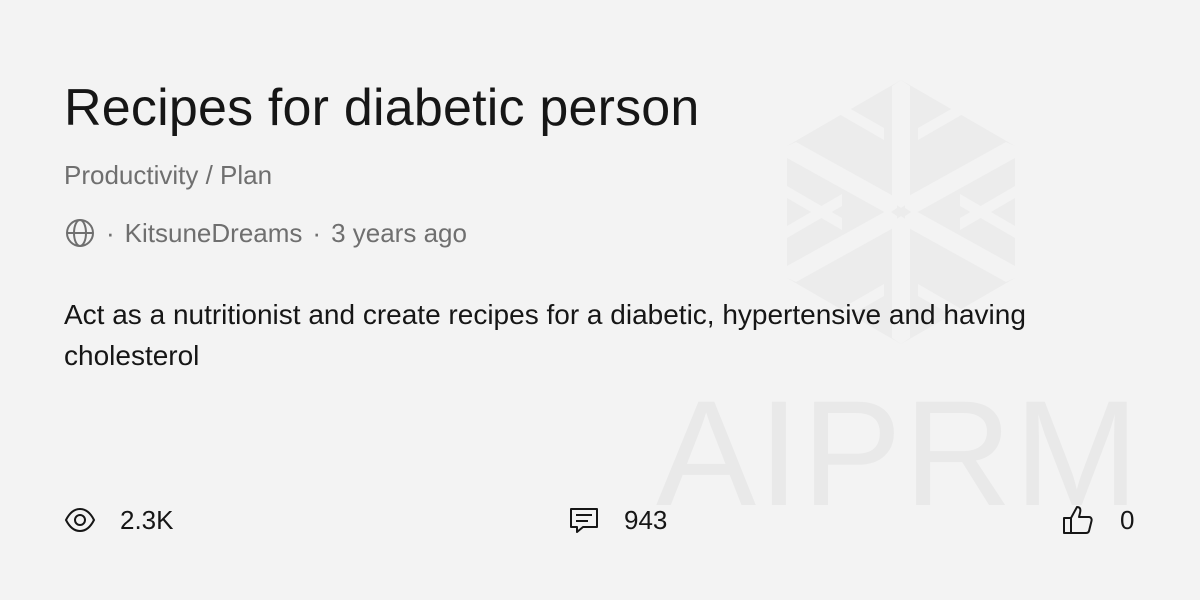 Image resolution: width=1200 pixels, height=600 pixels. I want to click on eye-icon, so click(80, 520).